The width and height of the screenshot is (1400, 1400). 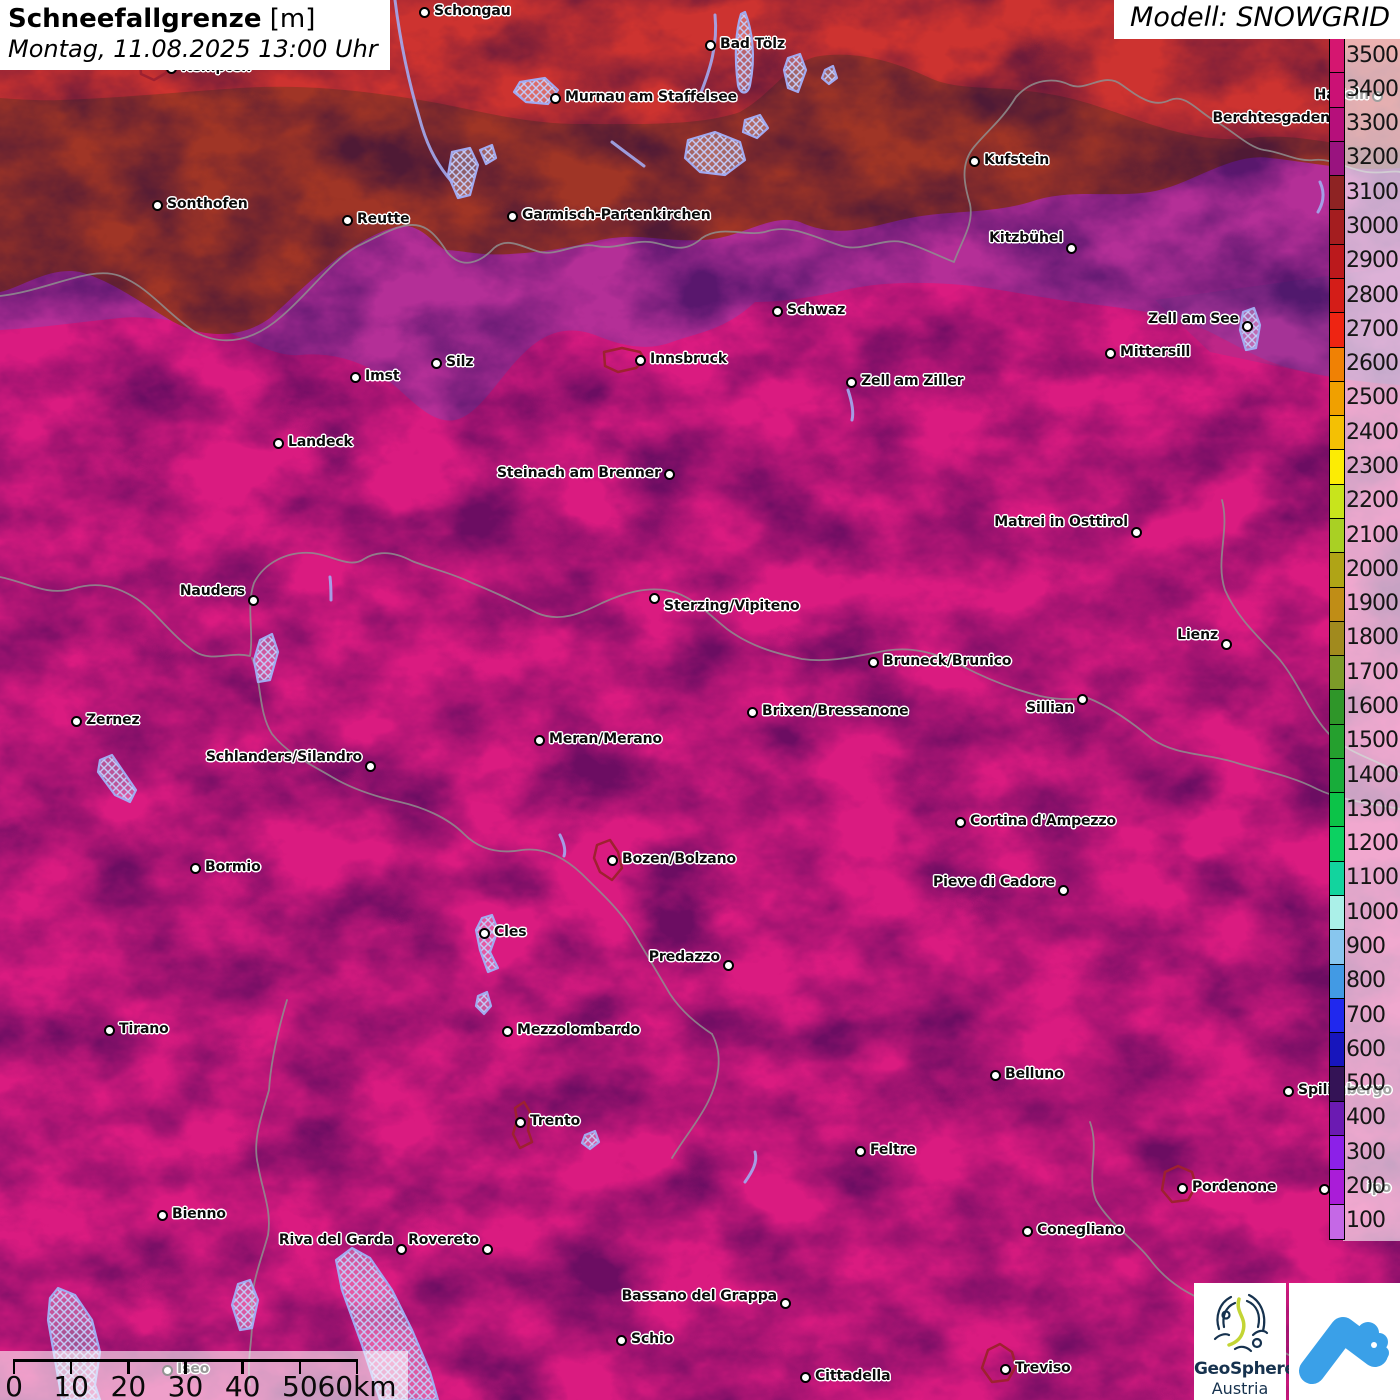 I want to click on legend-value-label: 2100, so click(x=1372, y=535).